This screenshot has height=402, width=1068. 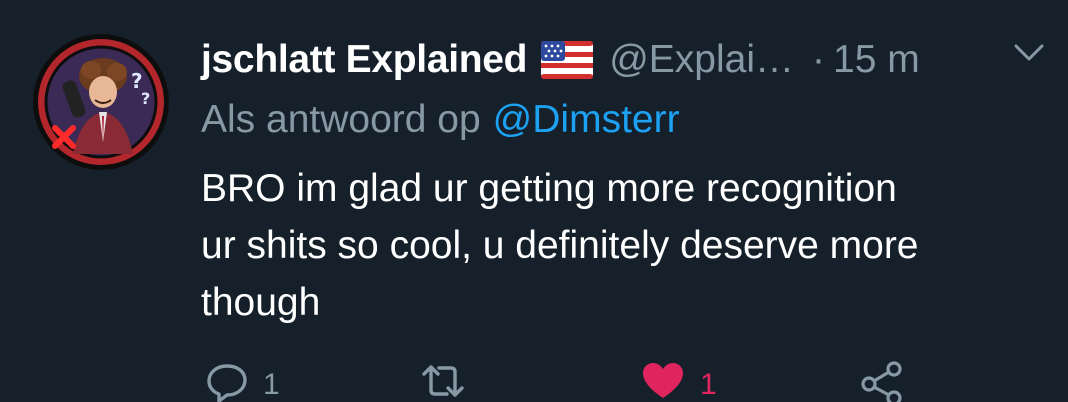 I want to click on reply-context: Als antwoord op @Dimsterr, so click(x=440, y=120).